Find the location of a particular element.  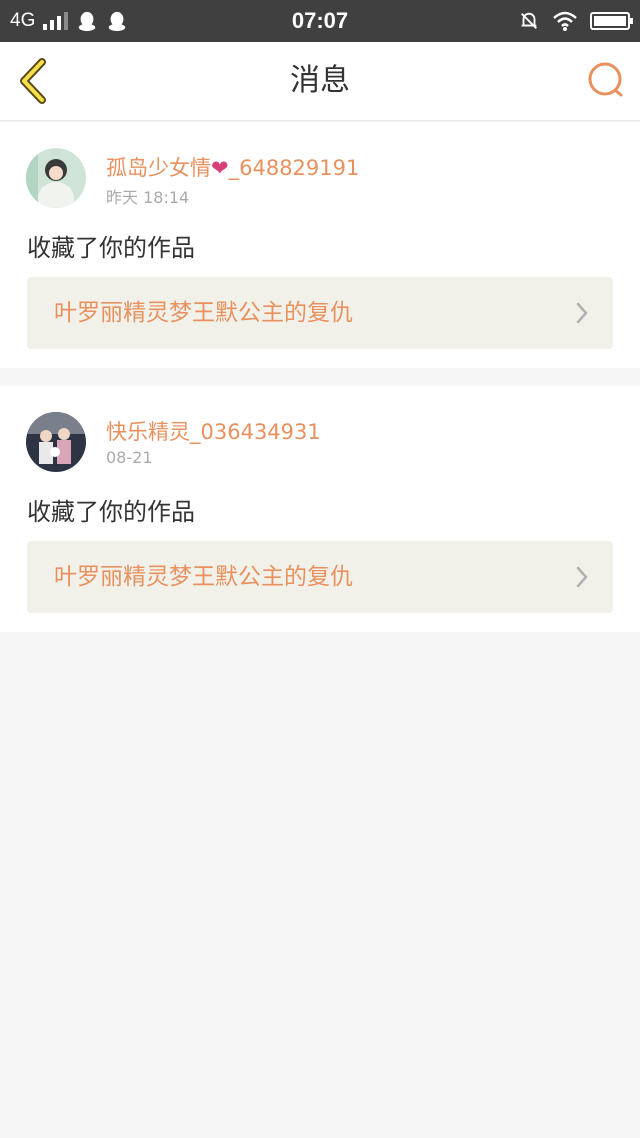

username: 快乐精灵_036434931 is located at coordinates (213, 431).